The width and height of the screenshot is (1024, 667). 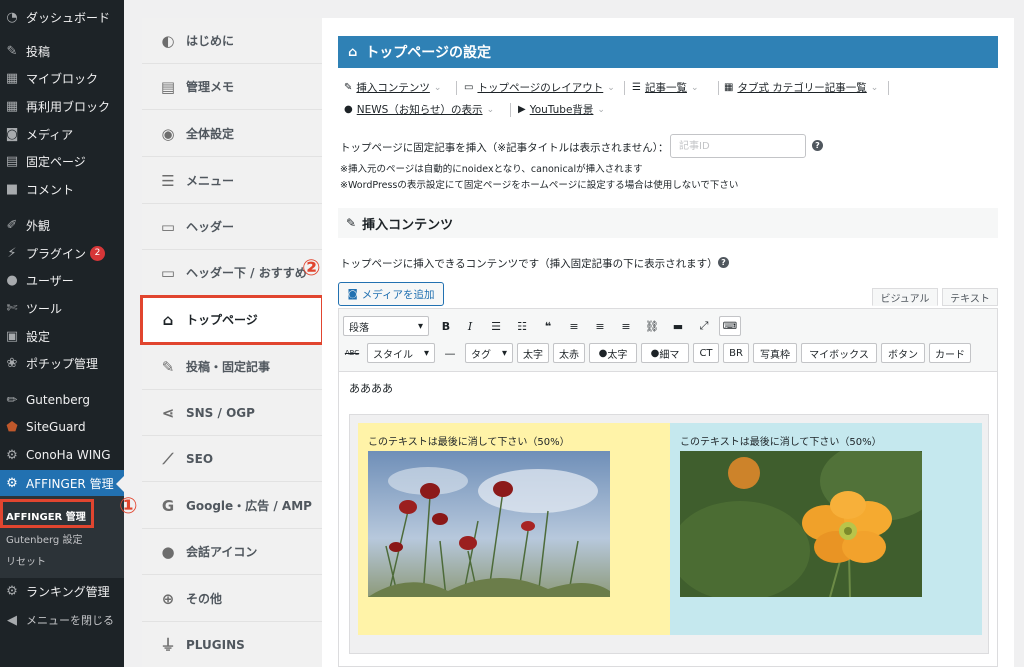 What do you see at coordinates (736, 353) in the screenshot?
I see `br-button: BR` at bounding box center [736, 353].